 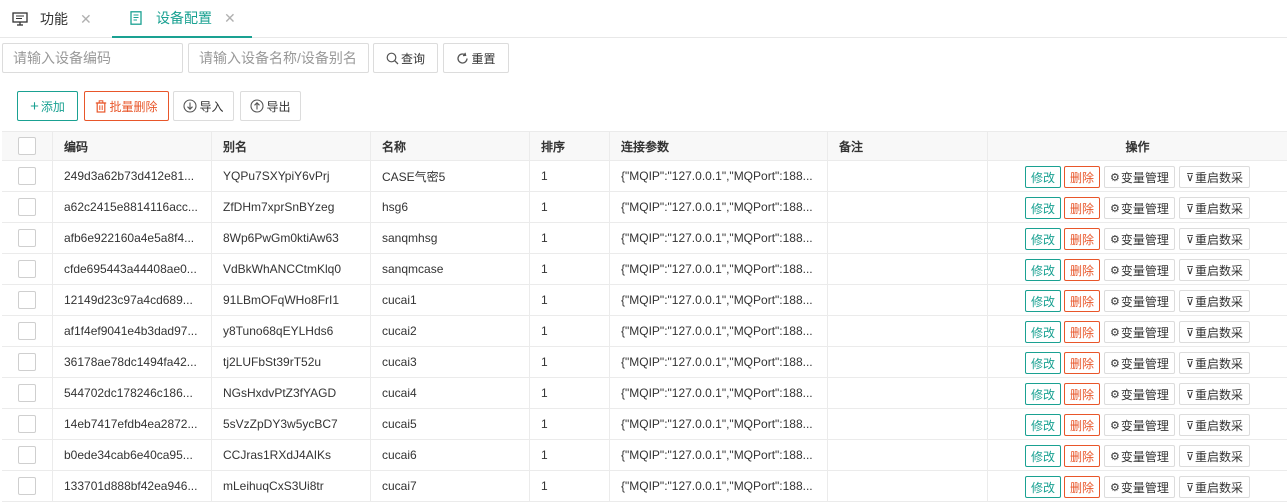 What do you see at coordinates (291, 207) in the screenshot?
I see `cell-alias: ZfDHm7xprSnBYzeg` at bounding box center [291, 207].